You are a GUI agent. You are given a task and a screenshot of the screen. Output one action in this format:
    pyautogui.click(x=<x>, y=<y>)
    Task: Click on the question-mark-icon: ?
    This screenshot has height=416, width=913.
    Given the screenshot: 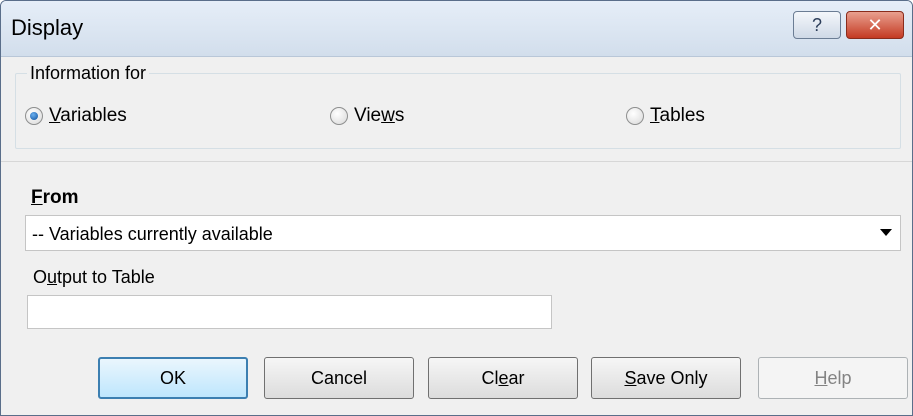 What is the action you would take?
    pyautogui.click(x=816, y=24)
    